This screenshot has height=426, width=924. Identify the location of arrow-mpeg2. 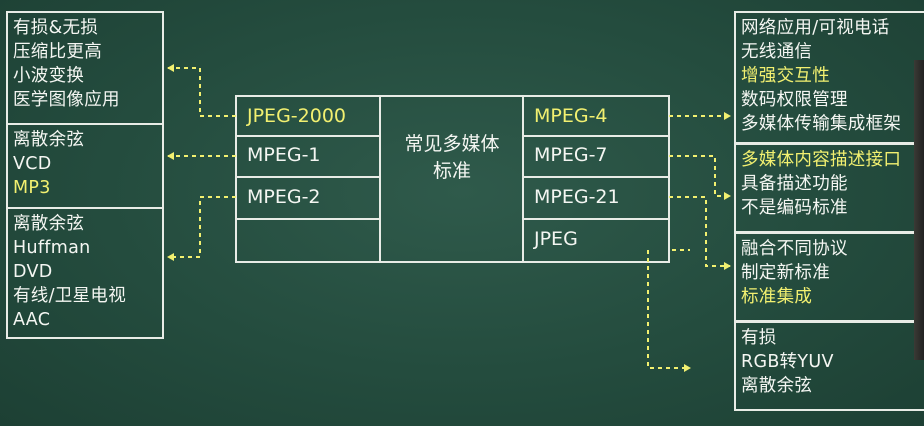
(201, 228).